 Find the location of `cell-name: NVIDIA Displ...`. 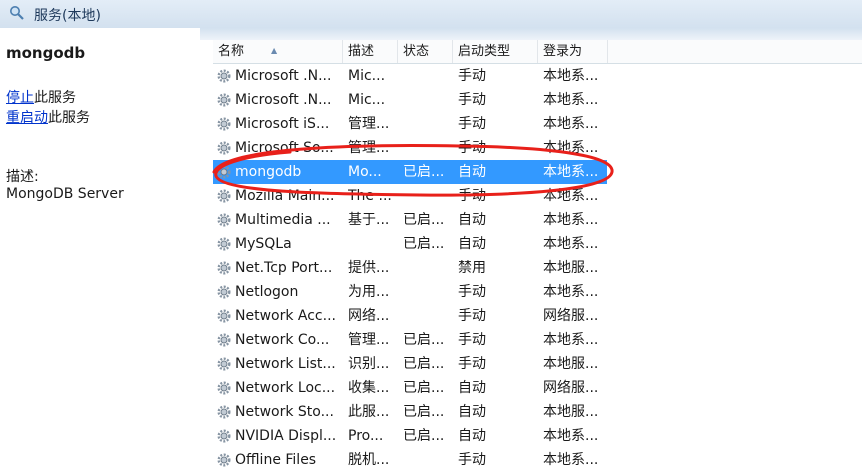

cell-name: NVIDIA Displ... is located at coordinates (286, 436).